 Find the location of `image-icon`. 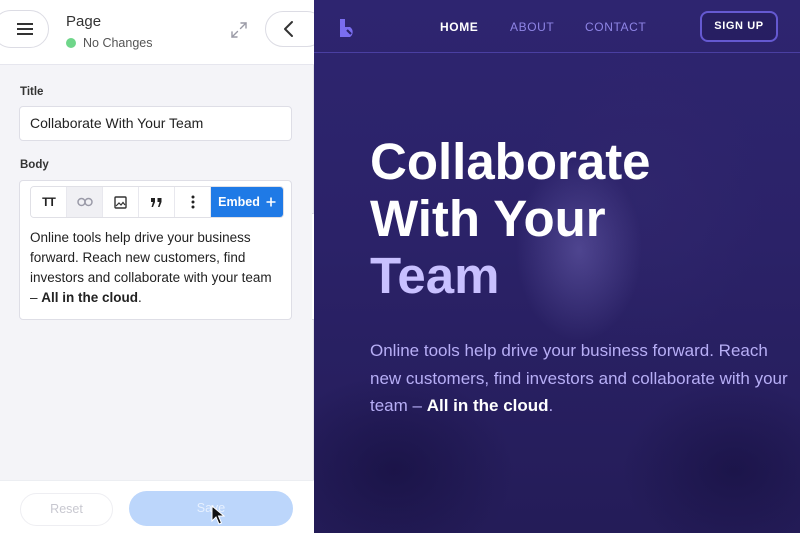

image-icon is located at coordinates (120, 202).